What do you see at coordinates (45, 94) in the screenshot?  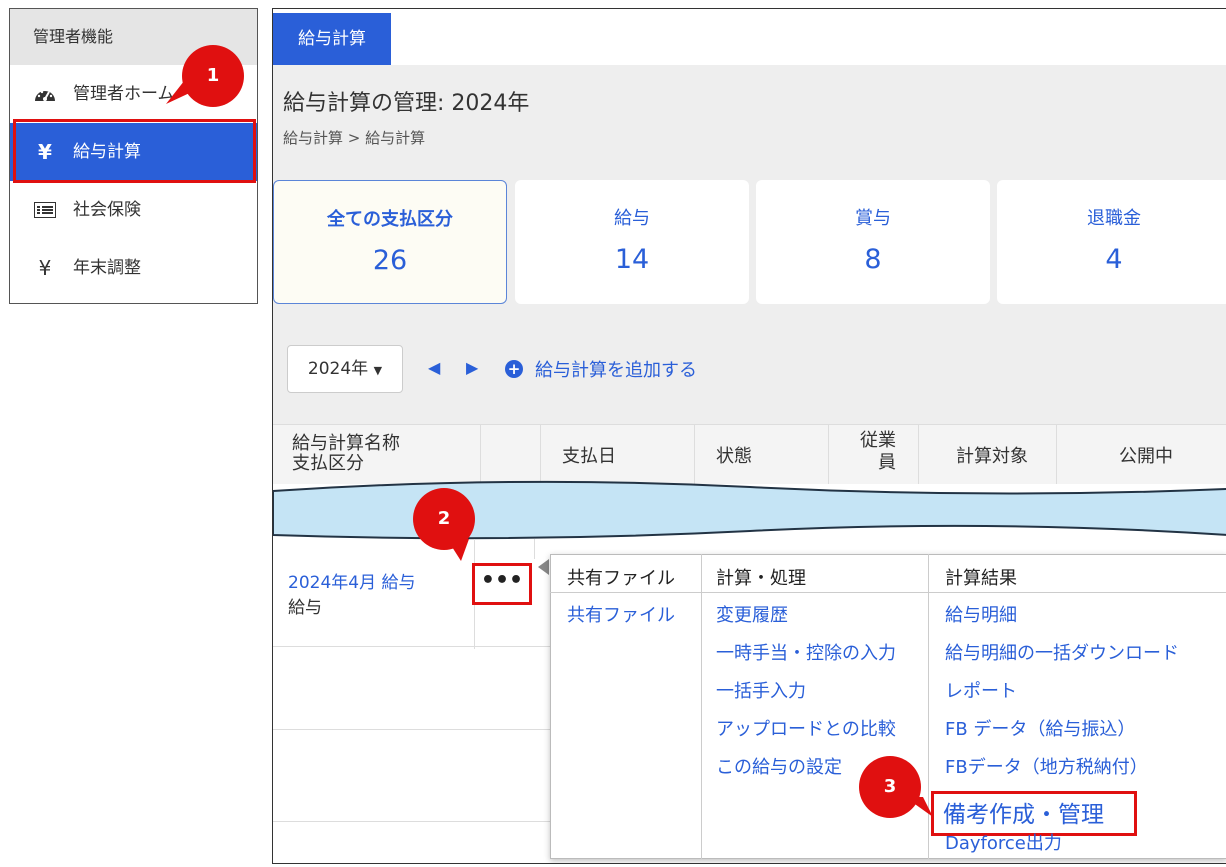 I see `dashboard-icon` at bounding box center [45, 94].